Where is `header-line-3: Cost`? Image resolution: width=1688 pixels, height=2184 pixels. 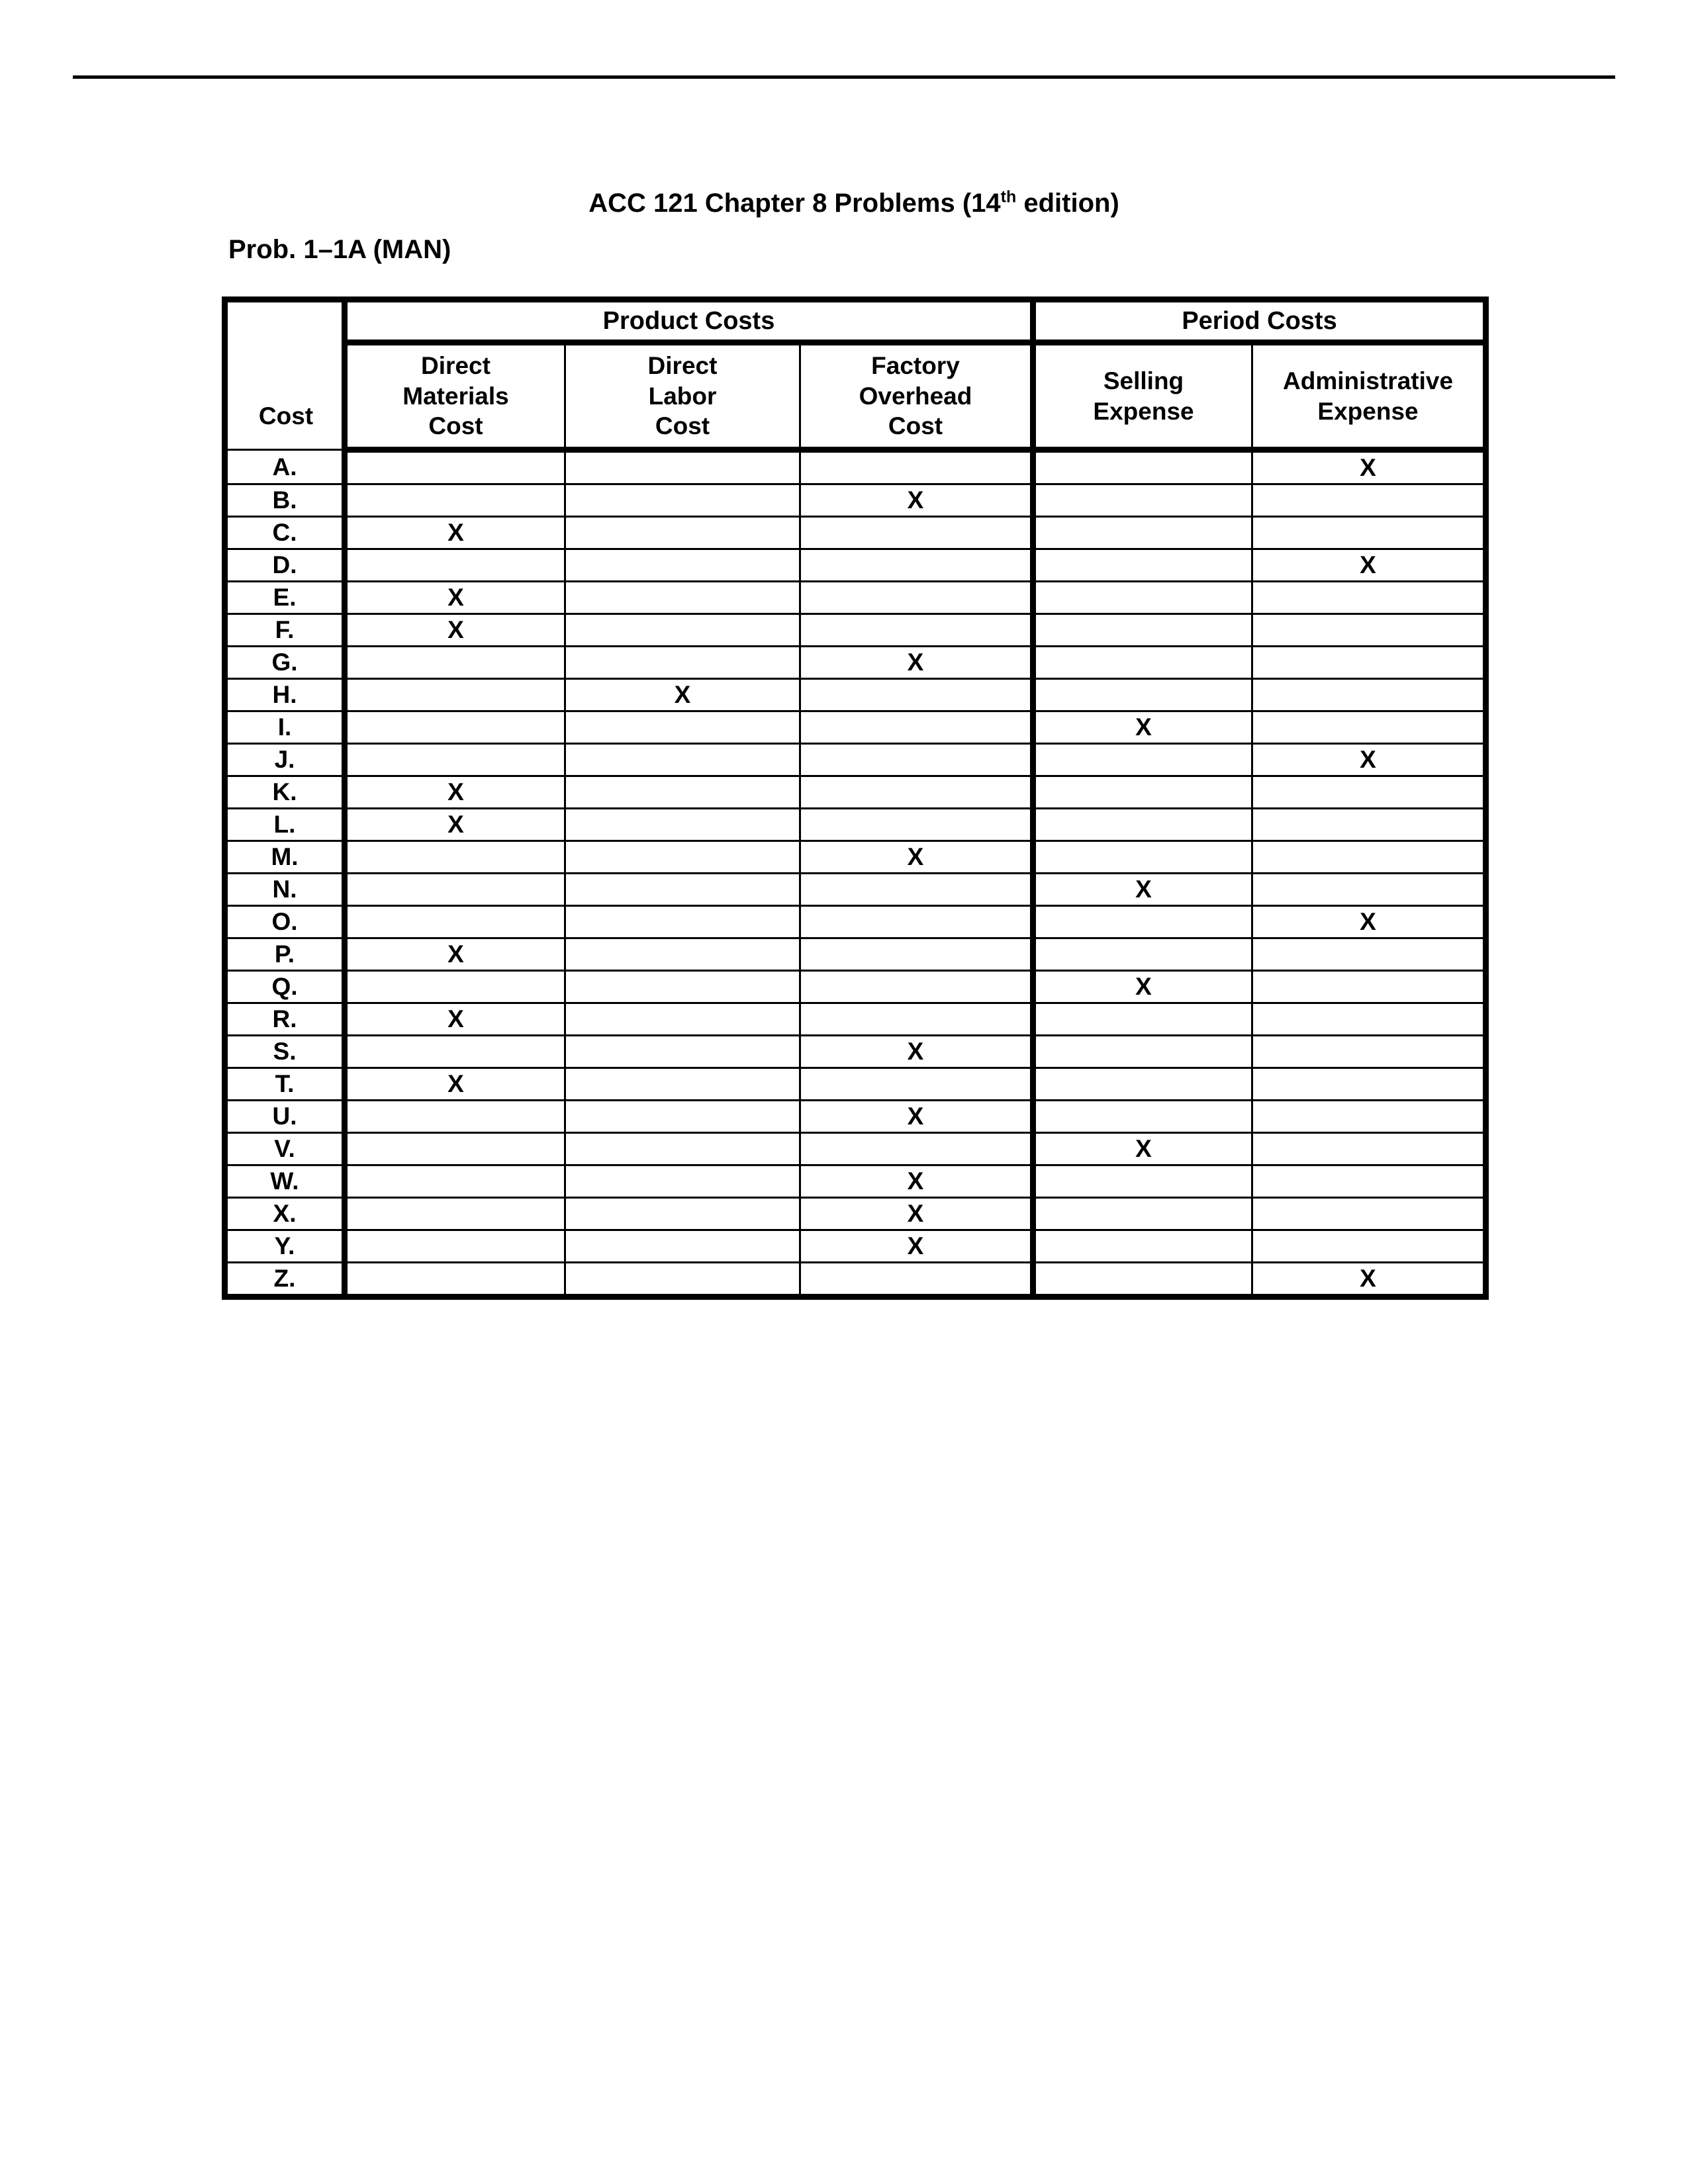
header-line-3: Cost is located at coordinates (682, 426).